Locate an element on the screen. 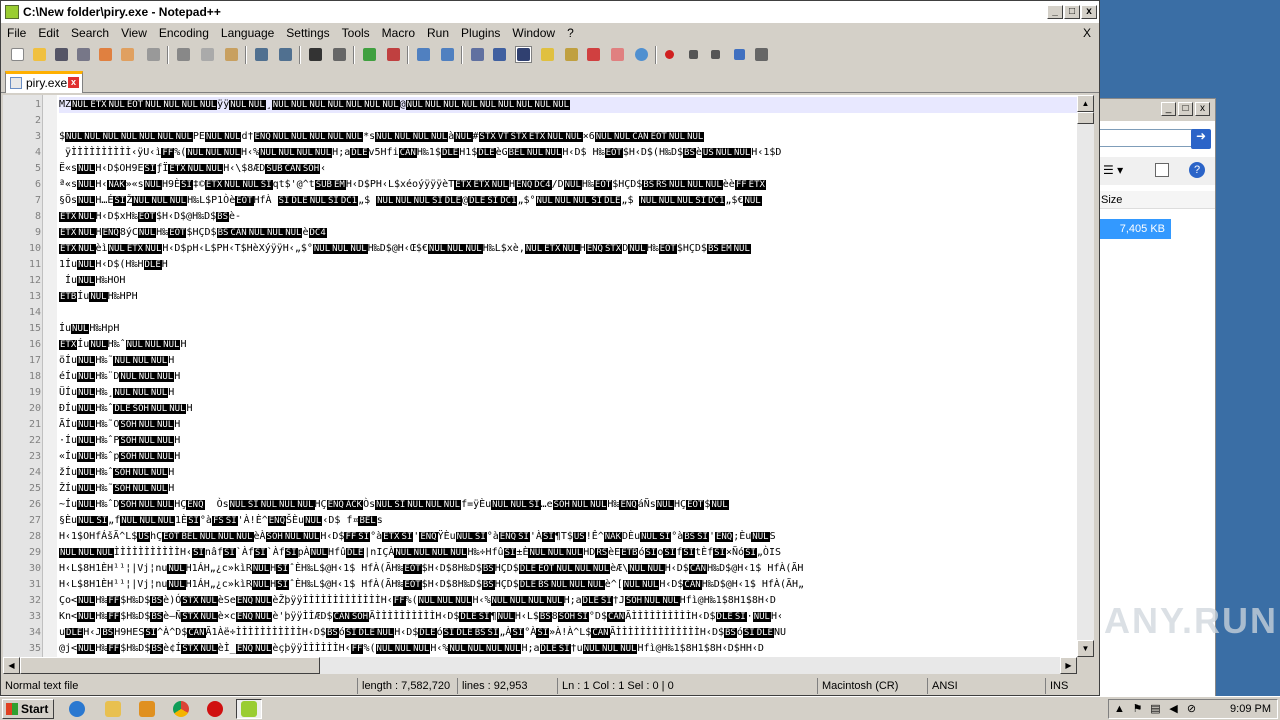 The height and width of the screenshot is (720, 1280). internet-explorer-icon is located at coordinates (77, 709).